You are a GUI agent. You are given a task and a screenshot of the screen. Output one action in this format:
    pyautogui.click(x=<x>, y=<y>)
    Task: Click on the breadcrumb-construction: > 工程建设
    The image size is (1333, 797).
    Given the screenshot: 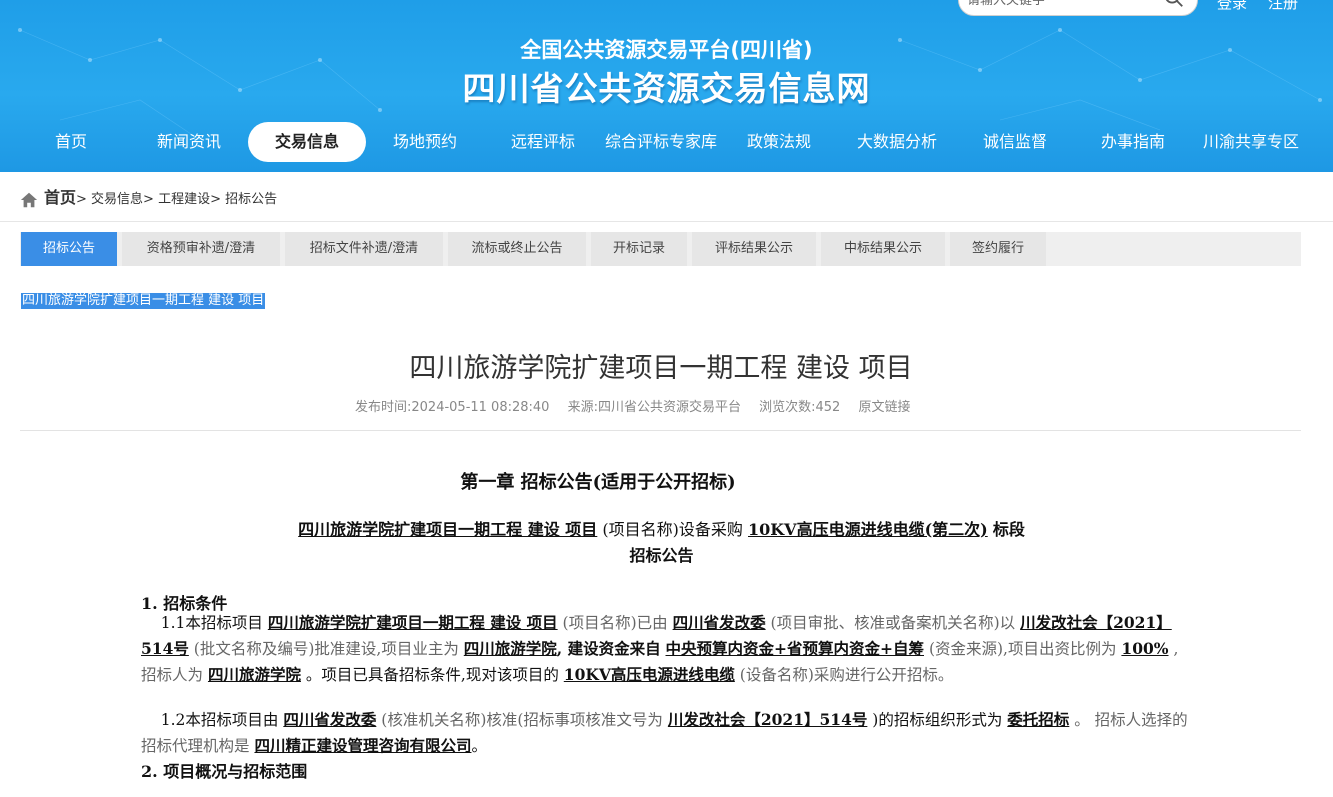 What is the action you would take?
    pyautogui.click(x=176, y=199)
    